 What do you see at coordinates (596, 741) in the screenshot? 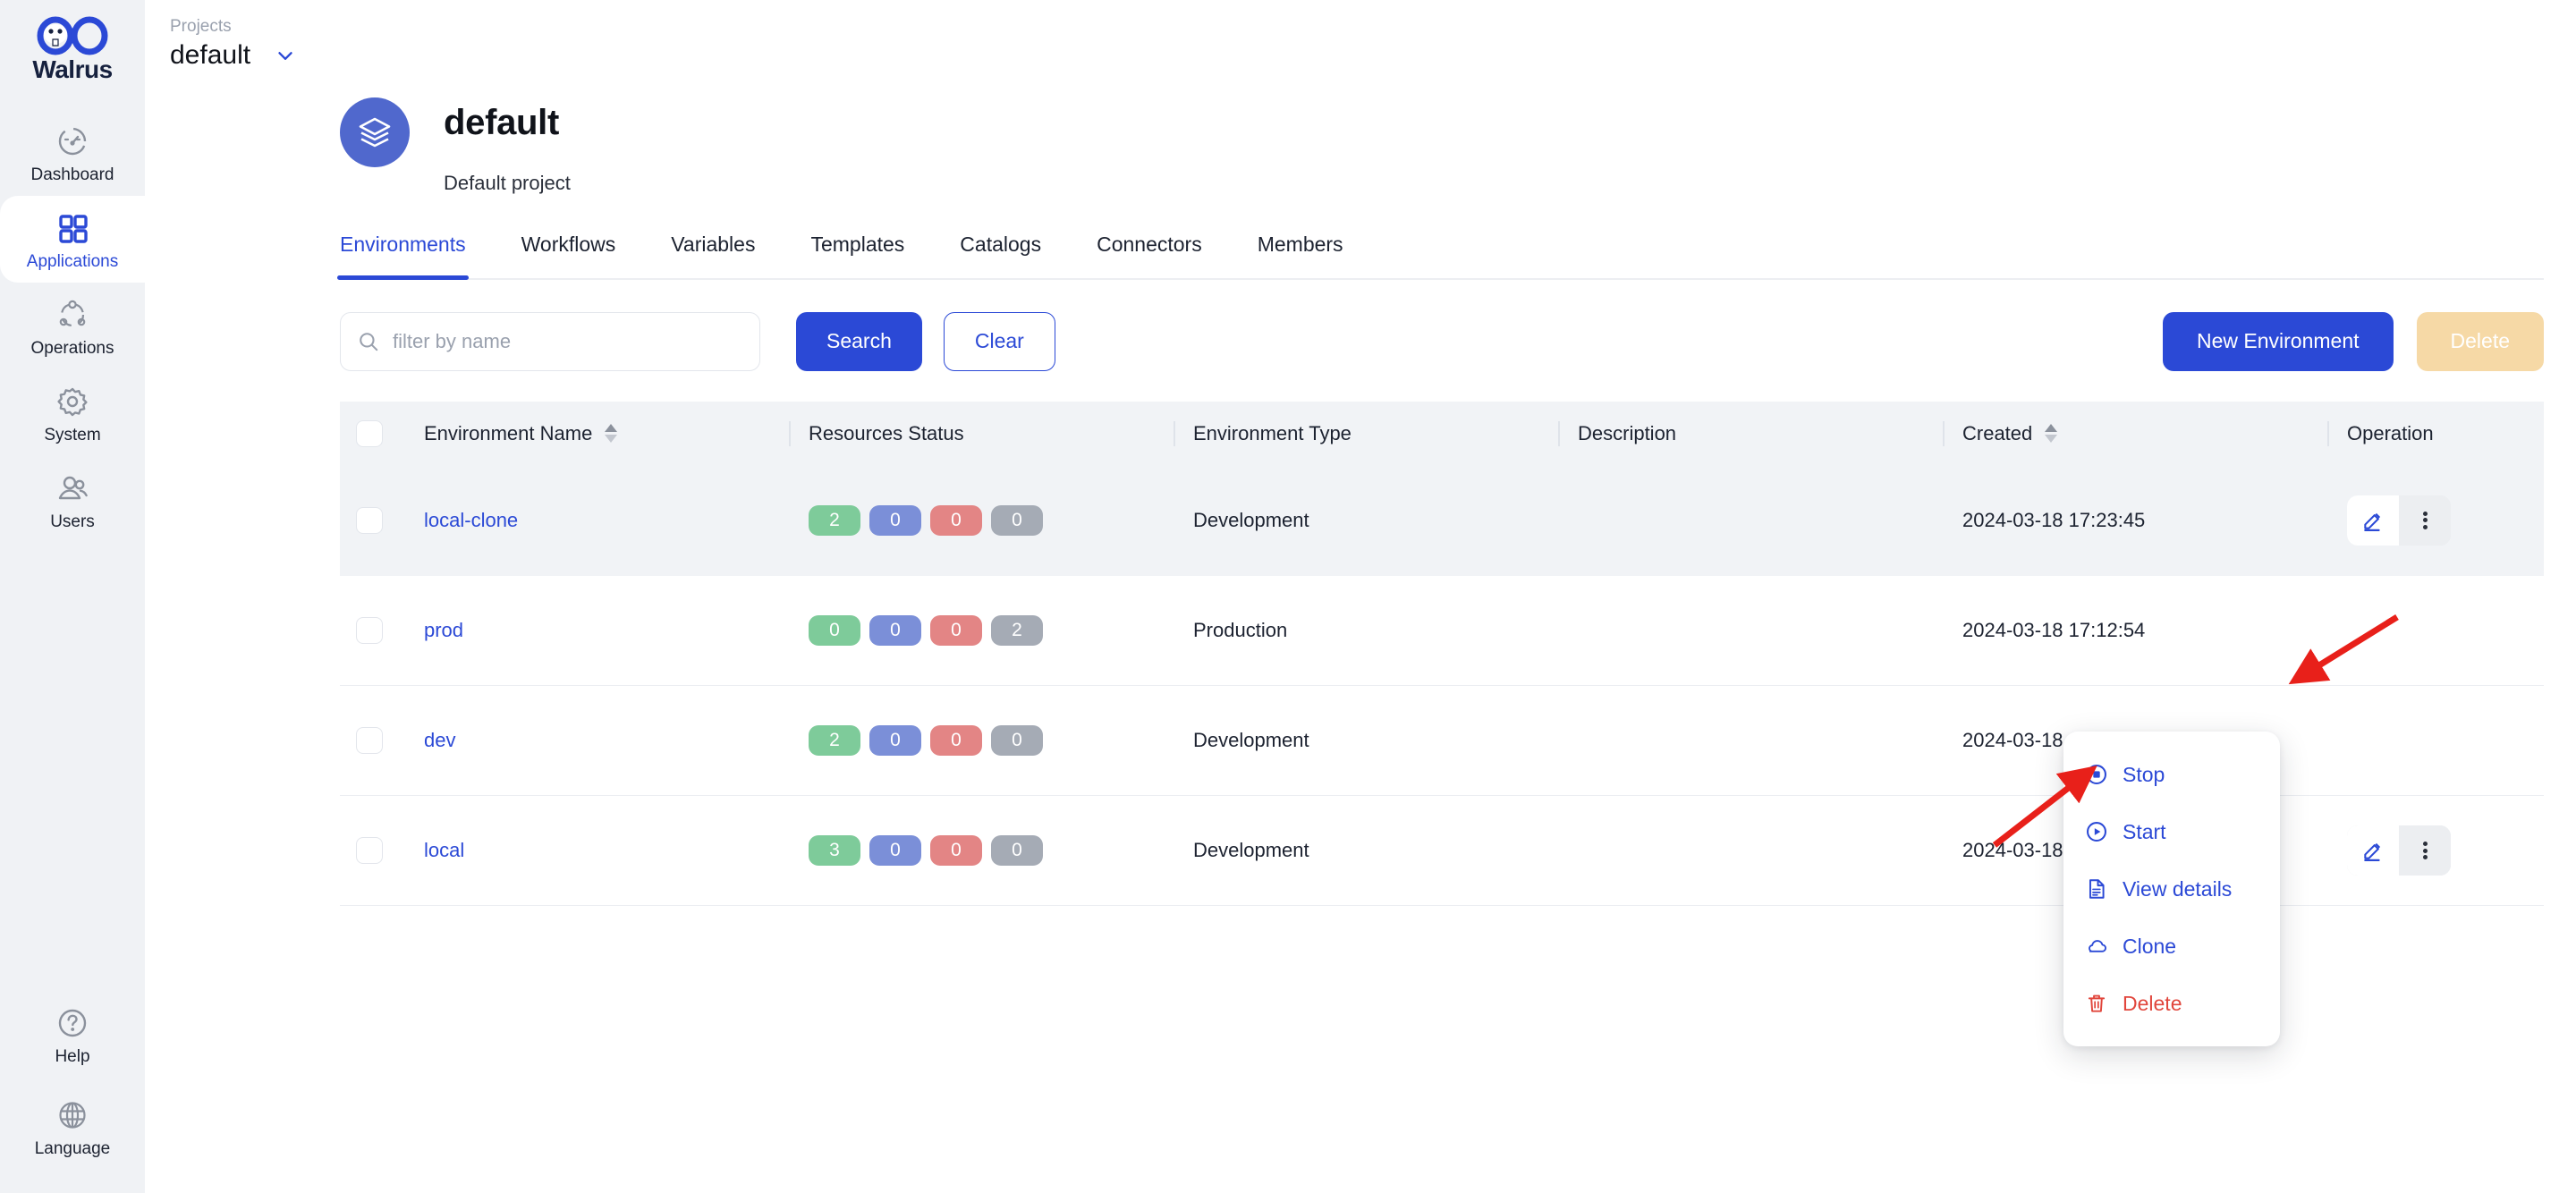
I see `cell-name: dev` at bounding box center [596, 741].